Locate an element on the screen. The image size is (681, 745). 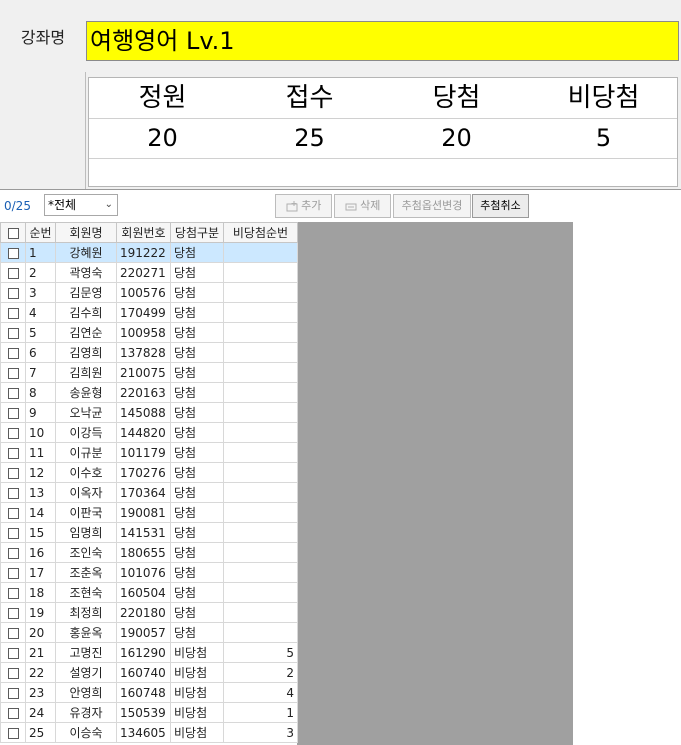
stats-header-row: 정원 접수 당첨 비당첨 is located at coordinates (383, 98).